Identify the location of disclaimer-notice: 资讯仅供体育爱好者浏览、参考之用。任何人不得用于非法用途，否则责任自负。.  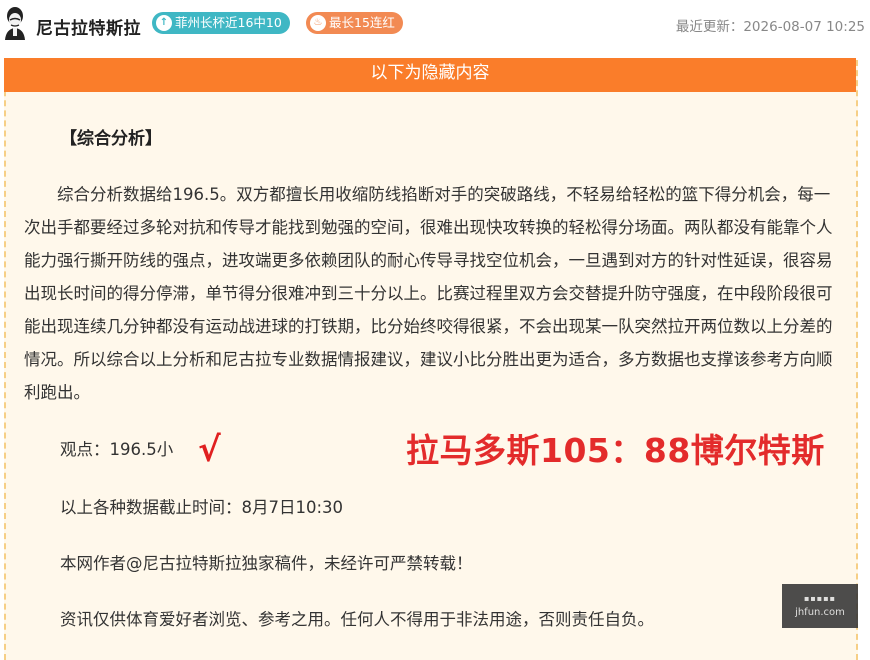
(357, 619).